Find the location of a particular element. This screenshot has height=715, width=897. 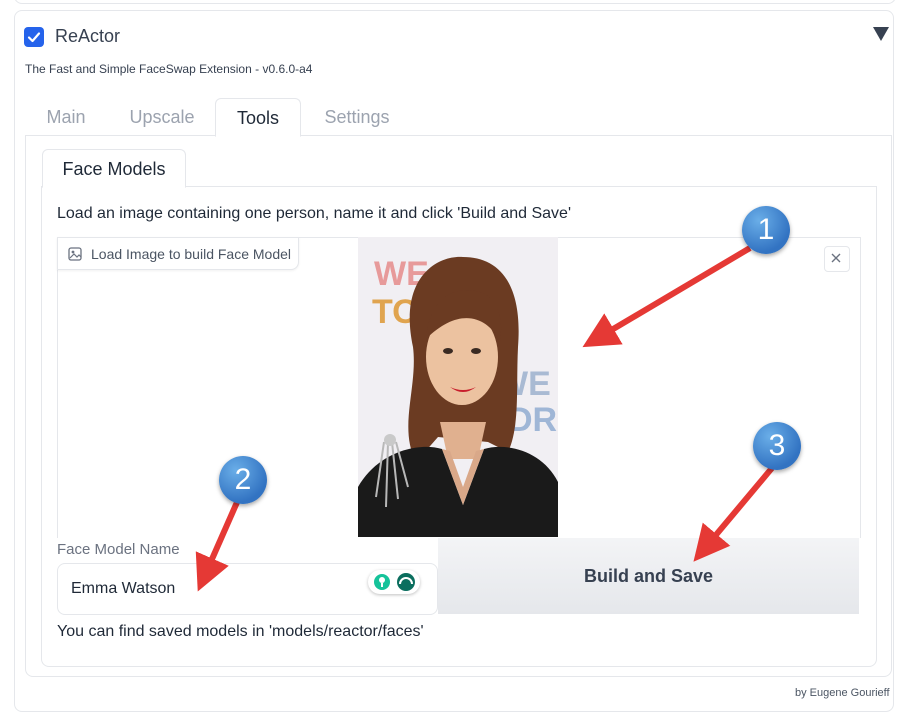

checkmark-icon is located at coordinates (34, 37).